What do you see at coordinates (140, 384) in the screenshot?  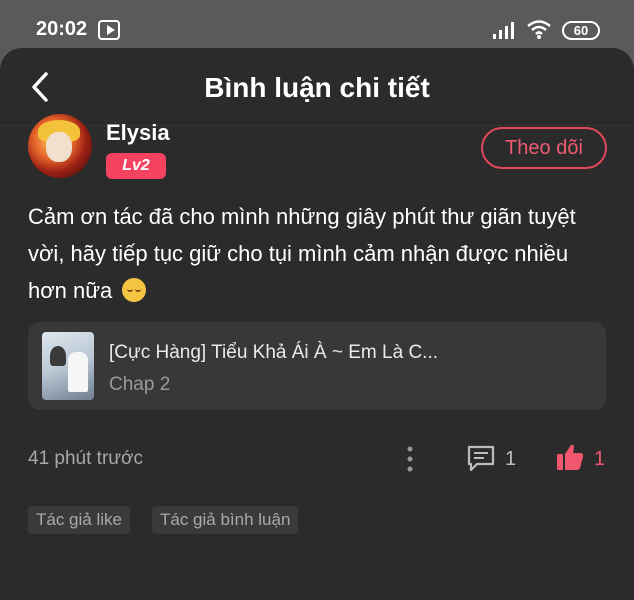 I see `chapter-subtitle: Chap 2` at bounding box center [140, 384].